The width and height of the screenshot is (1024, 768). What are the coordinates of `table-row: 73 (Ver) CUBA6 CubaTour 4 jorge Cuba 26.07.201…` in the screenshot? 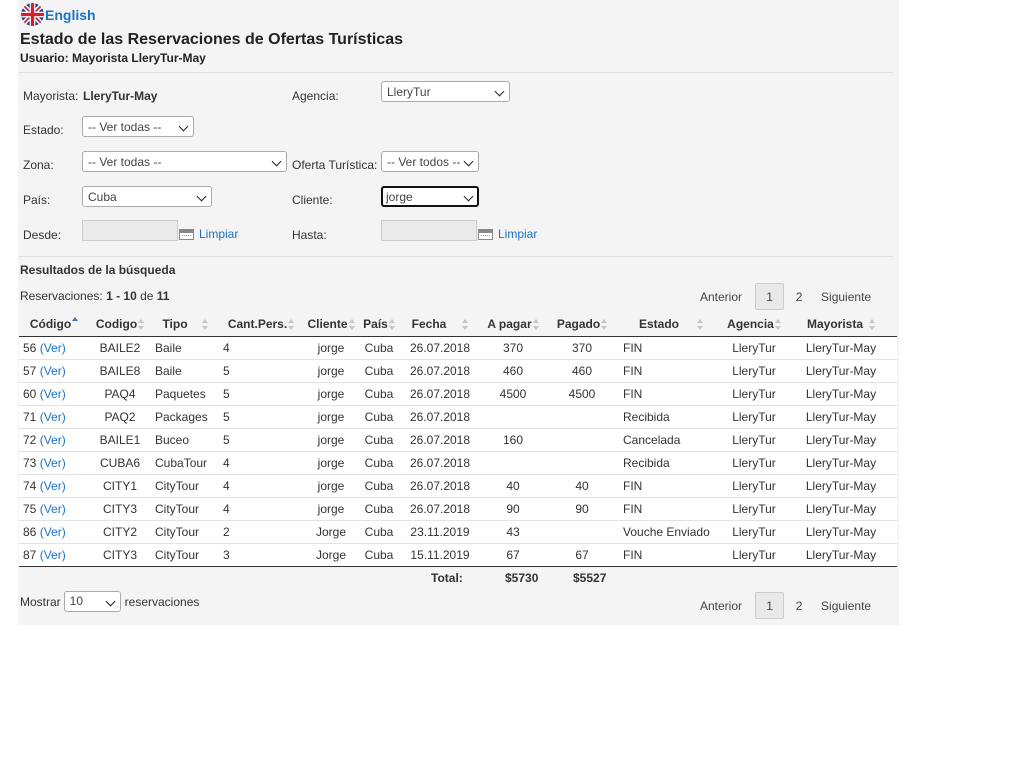 It's located at (458, 463).